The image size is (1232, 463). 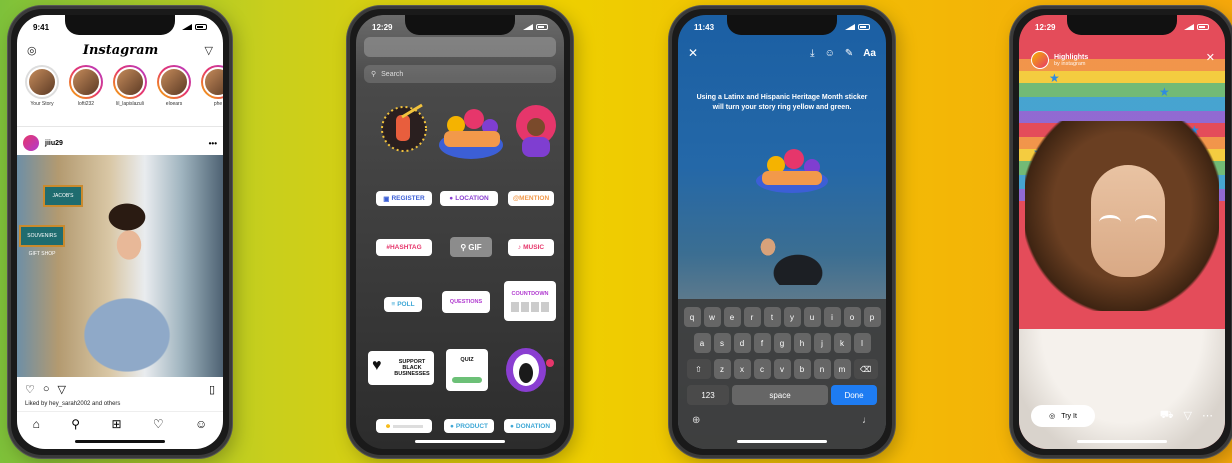 I want to click on location-sticker: ● LOCATION, so click(x=469, y=198).